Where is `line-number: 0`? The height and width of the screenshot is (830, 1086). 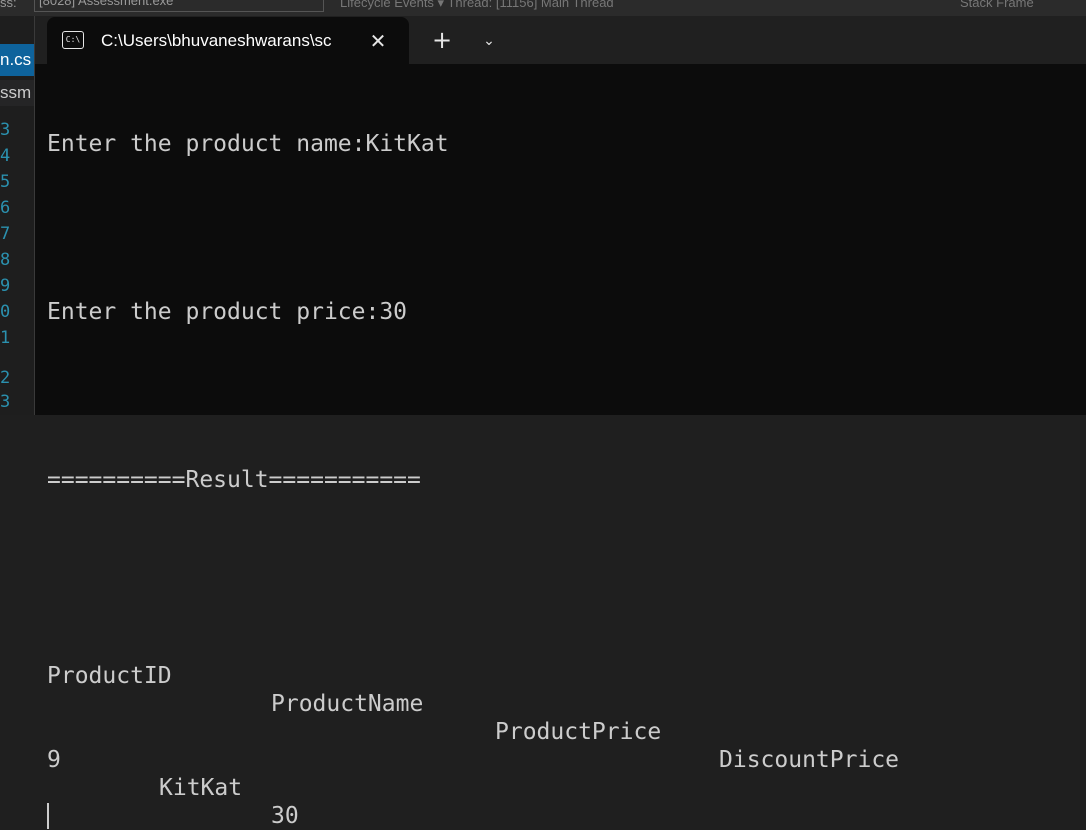 line-number: 0 is located at coordinates (5, 312).